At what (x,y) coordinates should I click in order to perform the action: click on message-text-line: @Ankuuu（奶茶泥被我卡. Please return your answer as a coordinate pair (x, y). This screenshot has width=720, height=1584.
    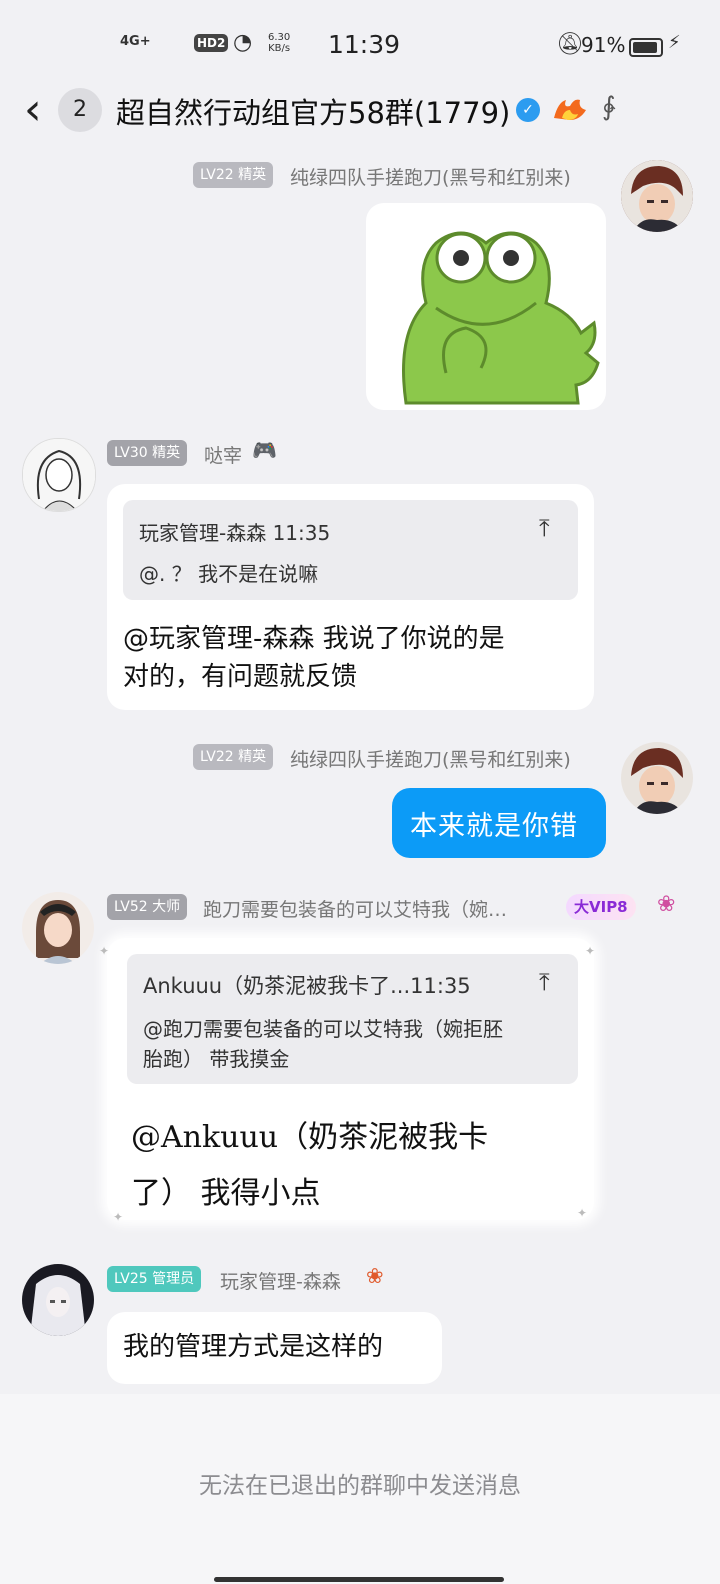
    Looking at the image, I should click on (310, 1137).